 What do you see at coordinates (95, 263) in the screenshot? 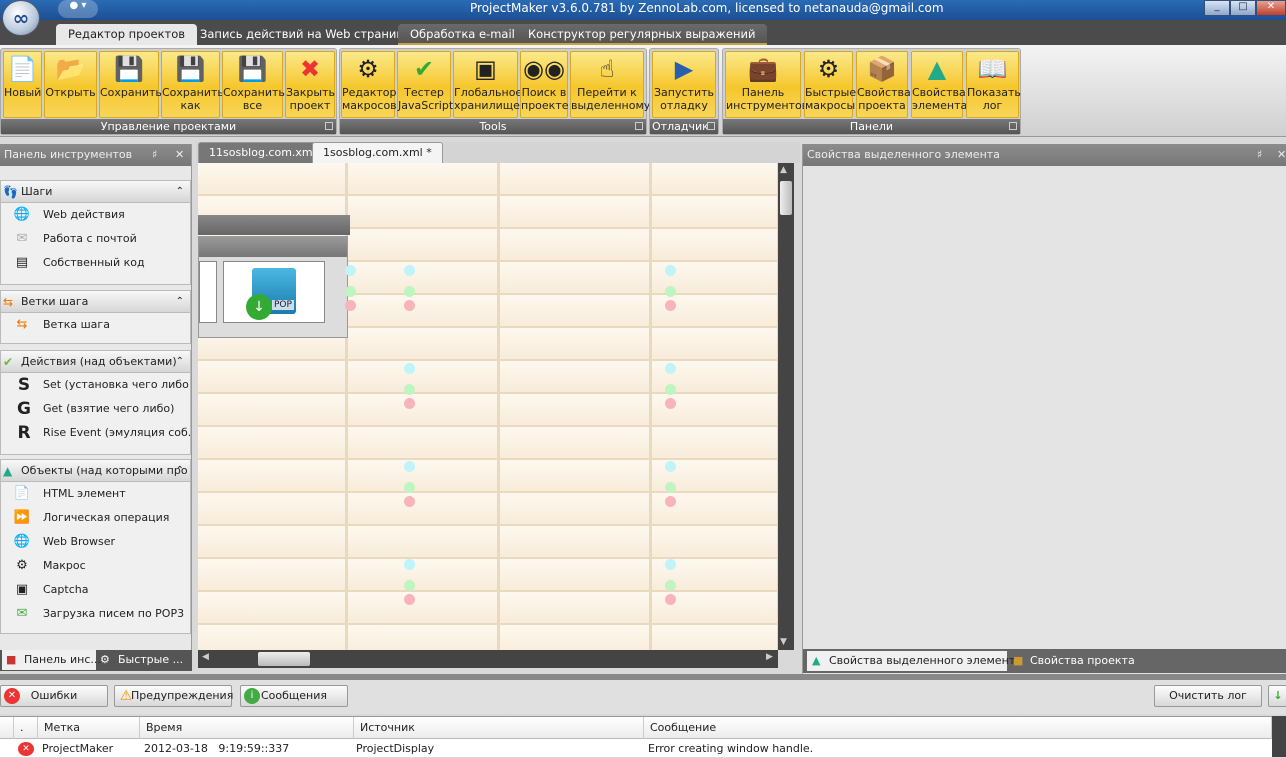
I see `list-item: ▤ Собственный код` at bounding box center [95, 263].